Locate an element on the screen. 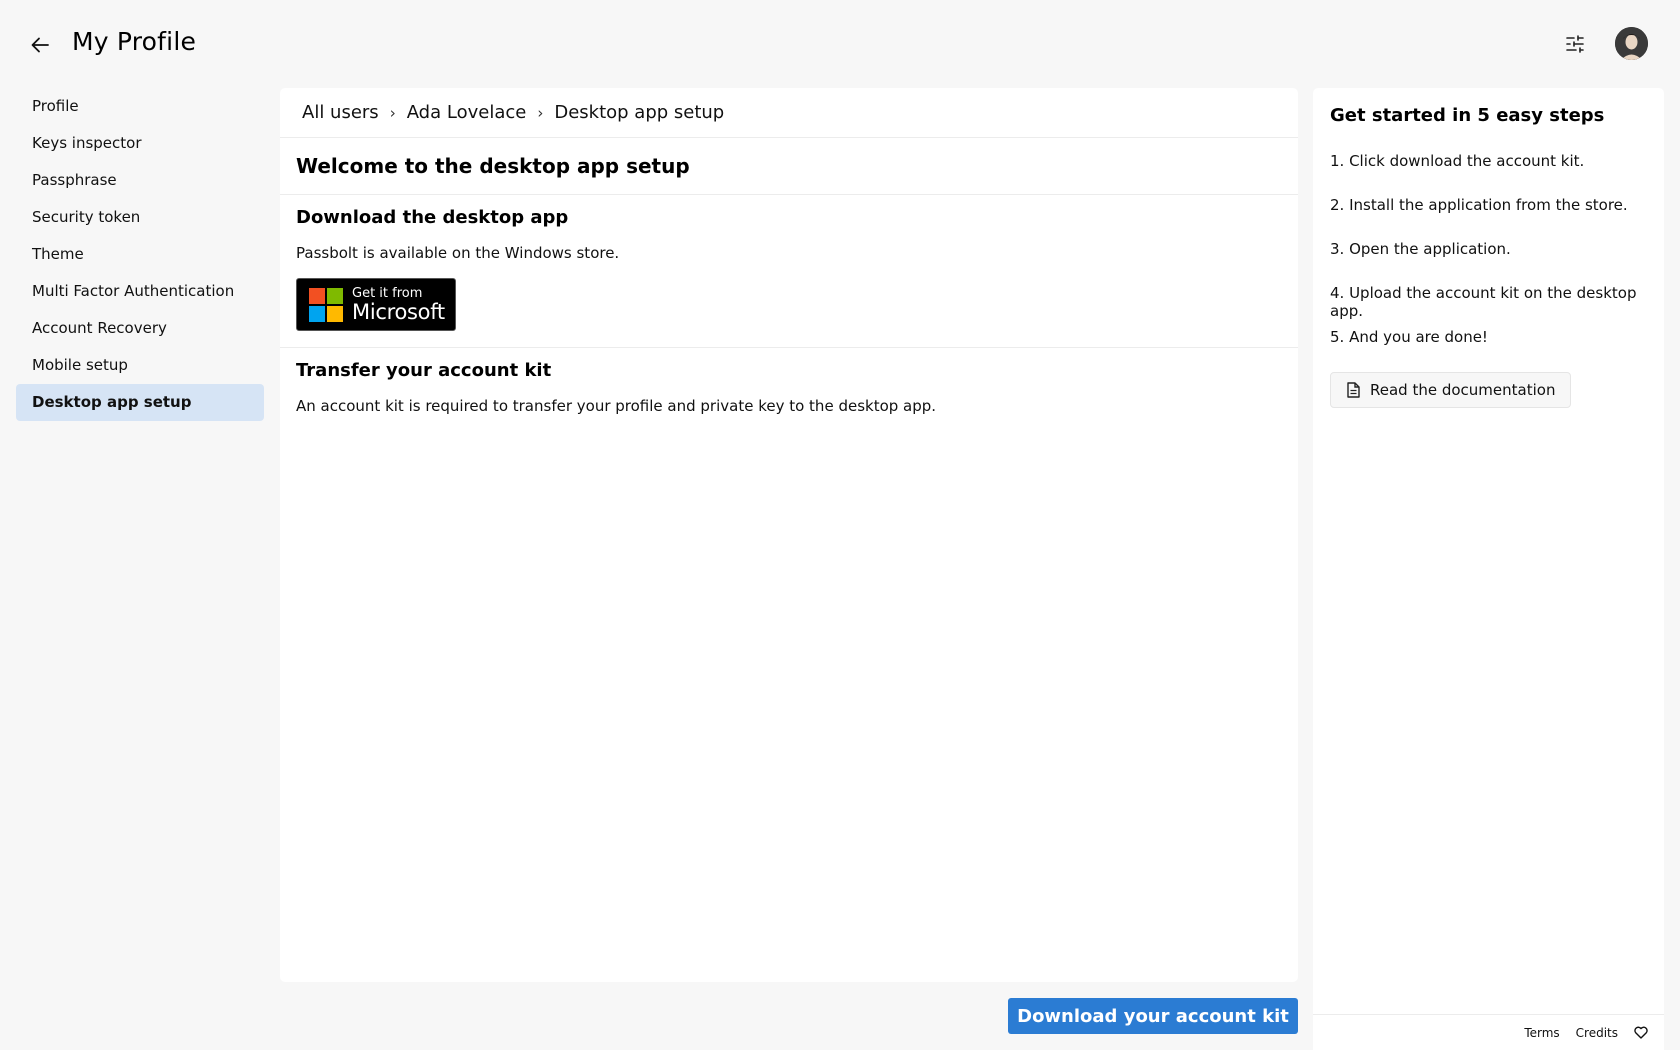 The width and height of the screenshot is (1680, 1050). sidebar-item-theme: Theme is located at coordinates (140, 254).